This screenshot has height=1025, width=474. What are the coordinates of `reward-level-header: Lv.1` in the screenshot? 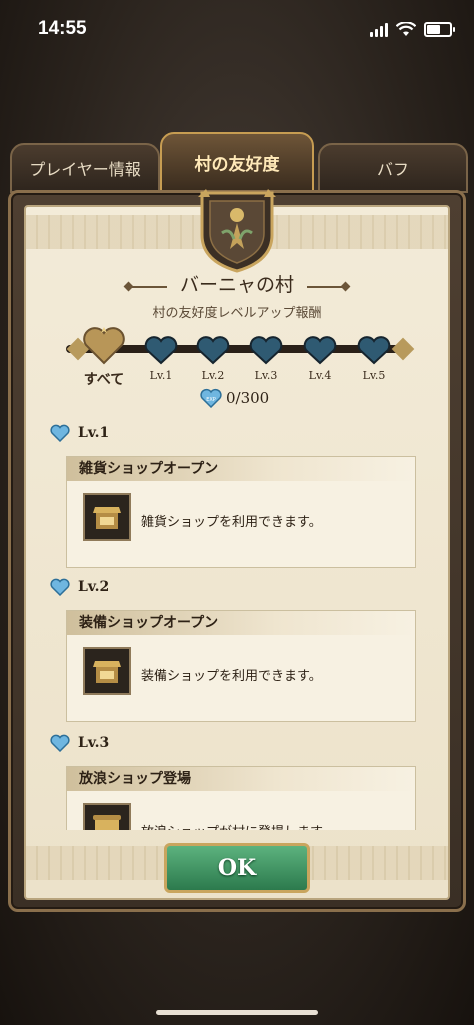 It's located at (79, 433).